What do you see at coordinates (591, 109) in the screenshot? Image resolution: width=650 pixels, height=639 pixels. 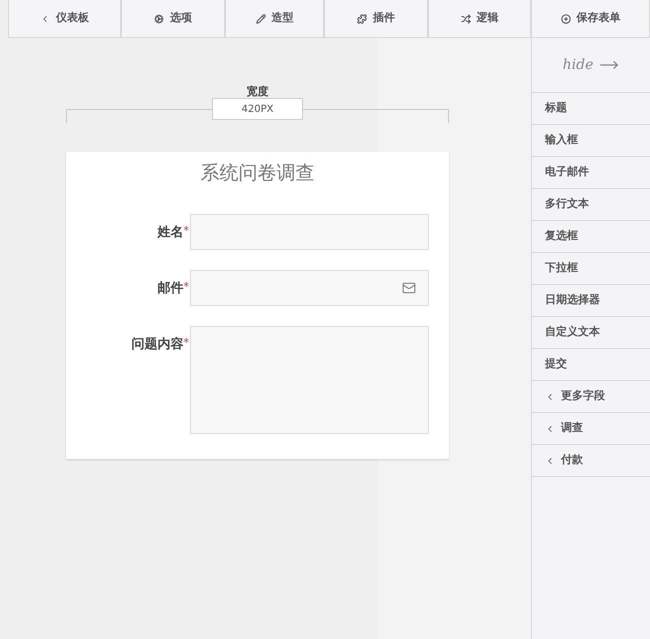 I see `sidebar-item: 标题` at bounding box center [591, 109].